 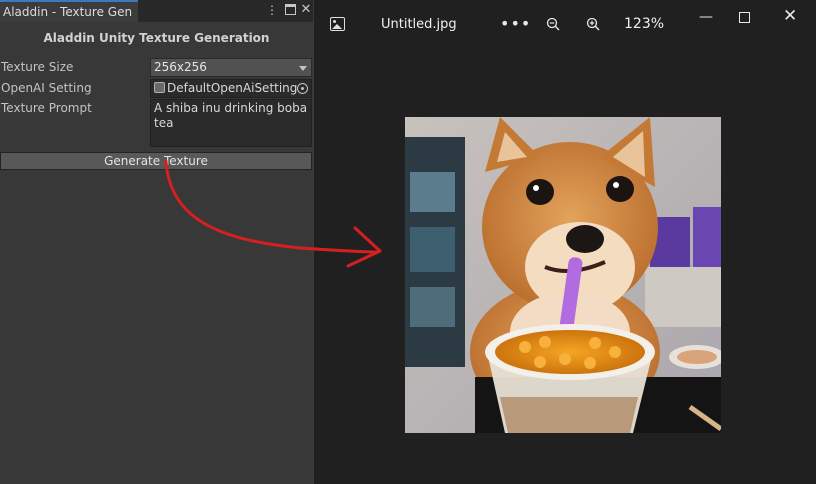 I want to click on texture-prompt-label: Texture Prompt, so click(x=46, y=108).